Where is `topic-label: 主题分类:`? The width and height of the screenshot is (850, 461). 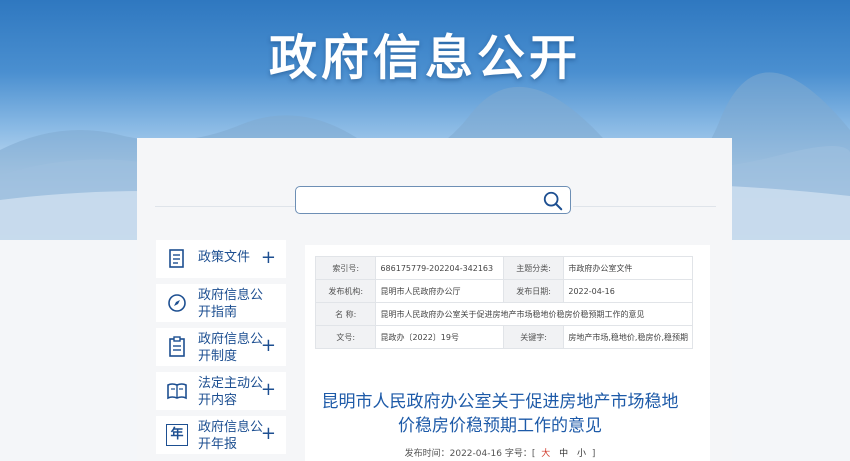 topic-label: 主题分类: is located at coordinates (533, 268).